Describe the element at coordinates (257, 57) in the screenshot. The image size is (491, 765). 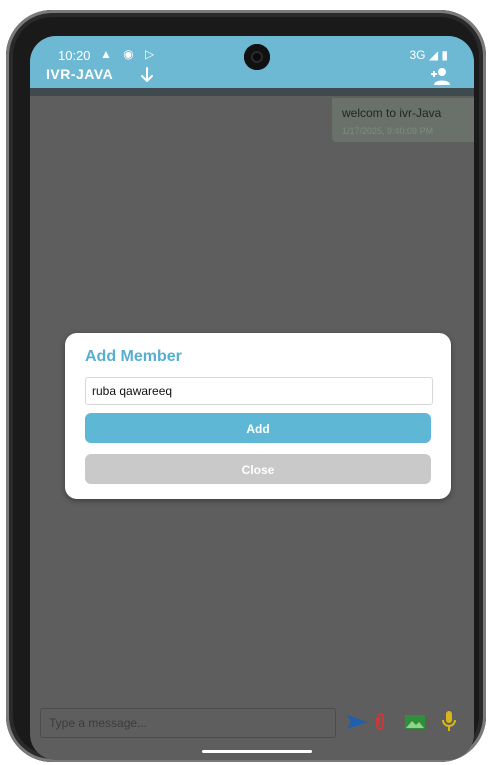
I see `camera-hole` at that location.